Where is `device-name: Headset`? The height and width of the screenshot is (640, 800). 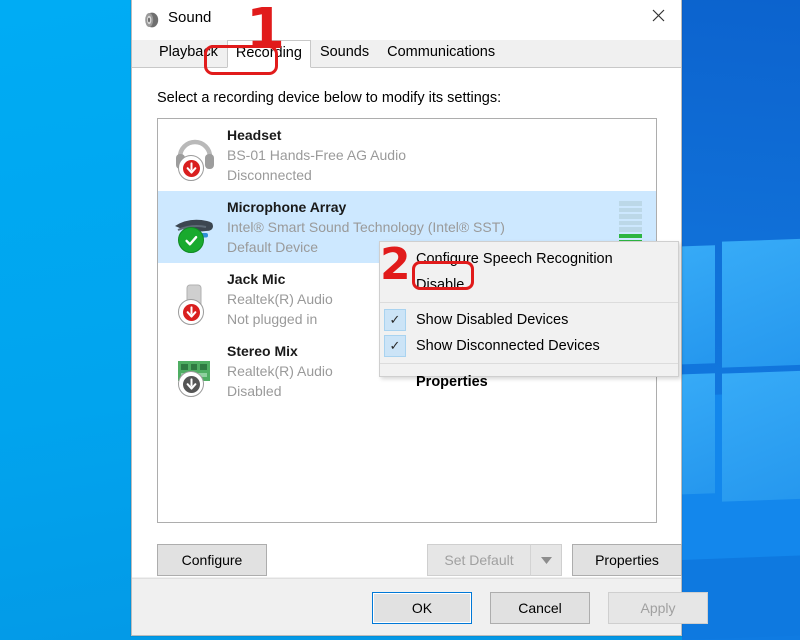
device-name: Headset is located at coordinates (254, 134).